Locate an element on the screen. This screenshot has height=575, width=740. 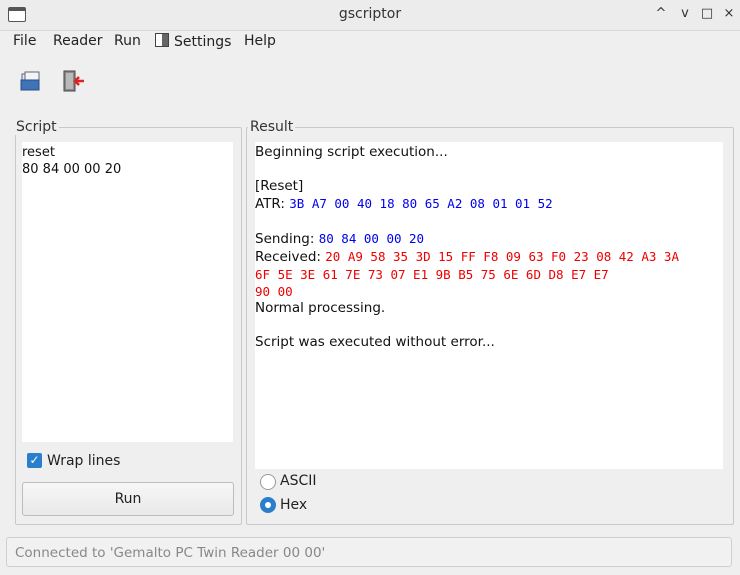
script-panel-label: Script is located at coordinates (36, 127).